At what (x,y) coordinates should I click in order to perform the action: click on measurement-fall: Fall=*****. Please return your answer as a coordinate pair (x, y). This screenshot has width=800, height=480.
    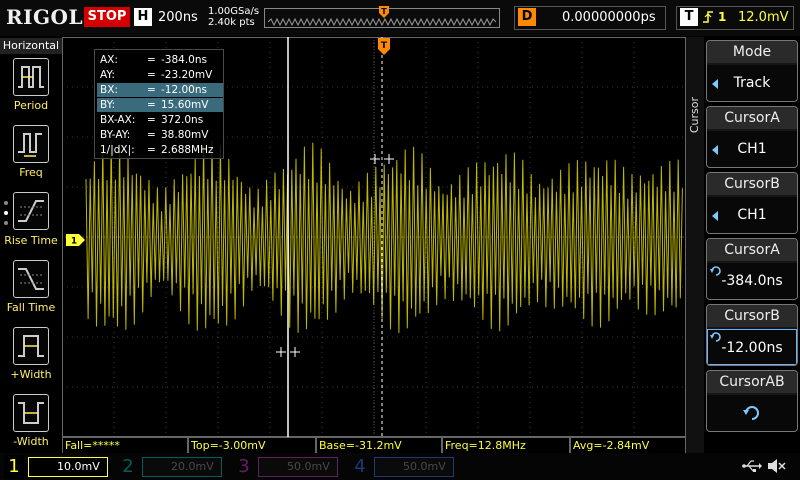
    Looking at the image, I should click on (125, 445).